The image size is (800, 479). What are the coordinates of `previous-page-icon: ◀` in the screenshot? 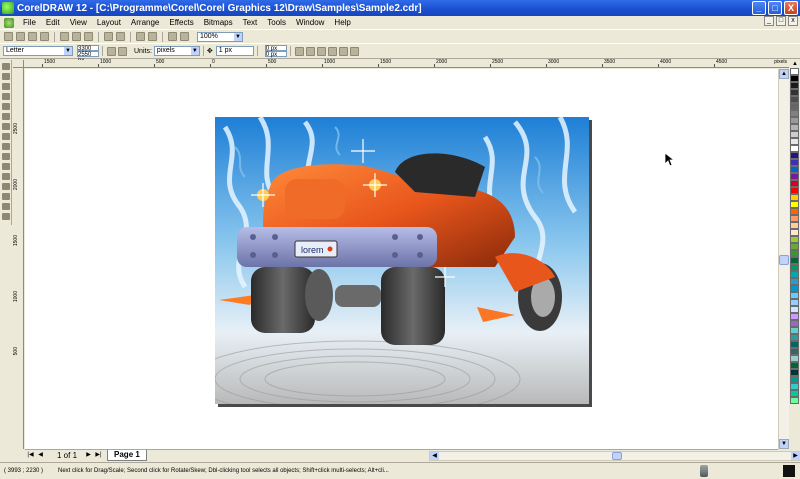 It's located at (40, 455).